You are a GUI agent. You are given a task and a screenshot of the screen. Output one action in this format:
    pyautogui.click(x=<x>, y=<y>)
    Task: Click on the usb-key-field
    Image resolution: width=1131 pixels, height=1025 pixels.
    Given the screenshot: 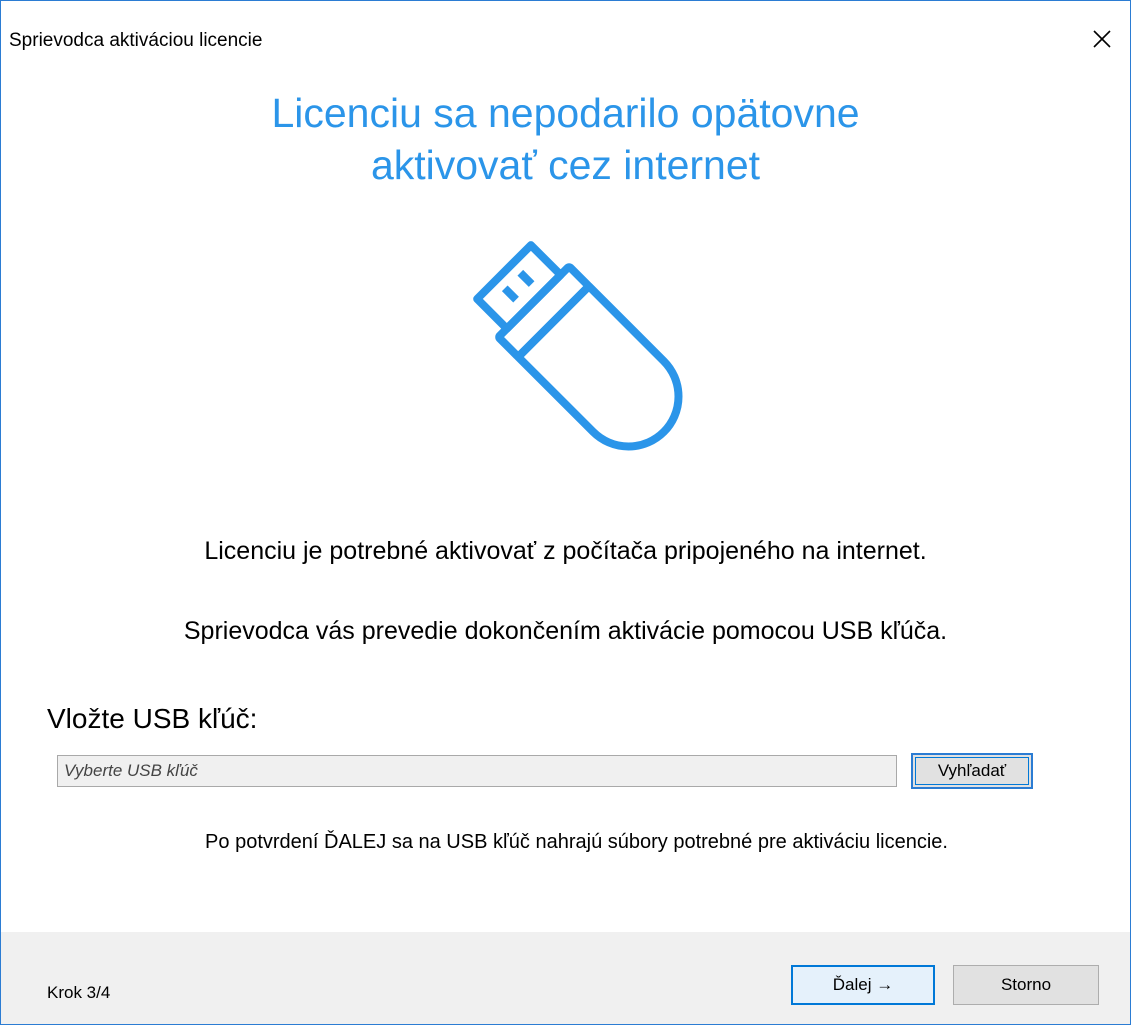 What is the action you would take?
    pyautogui.click(x=477, y=771)
    